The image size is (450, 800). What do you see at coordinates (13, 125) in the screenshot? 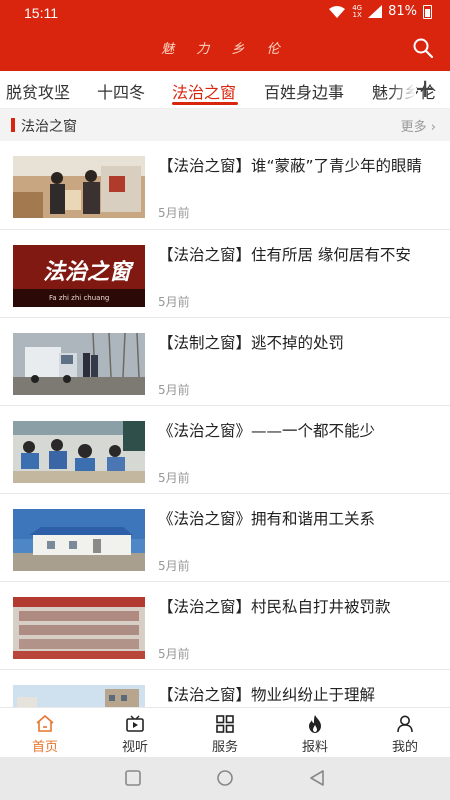
I see `section-marker` at bounding box center [13, 125].